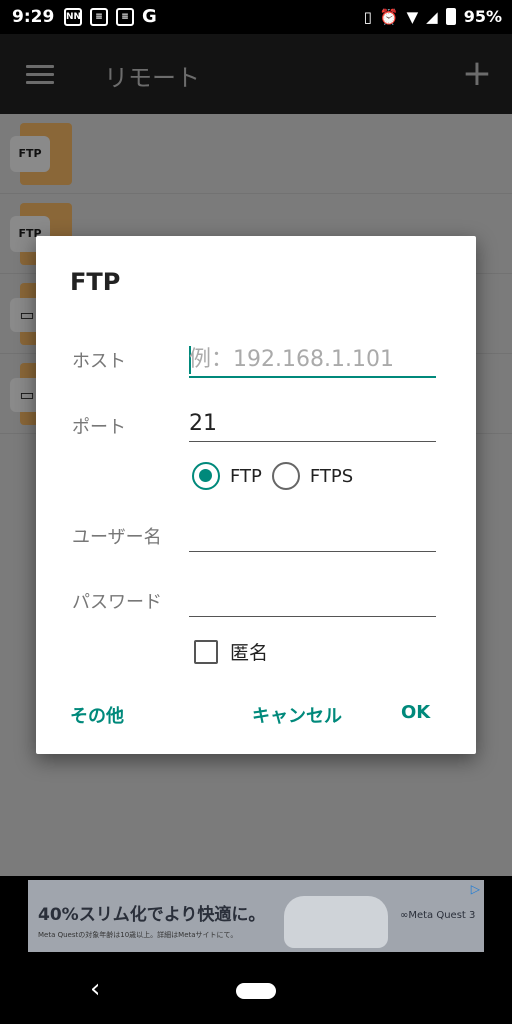 The height and width of the screenshot is (1024, 512). Describe the element at coordinates (297, 715) in the screenshot. I see `cancel-button: キャンセル` at that location.